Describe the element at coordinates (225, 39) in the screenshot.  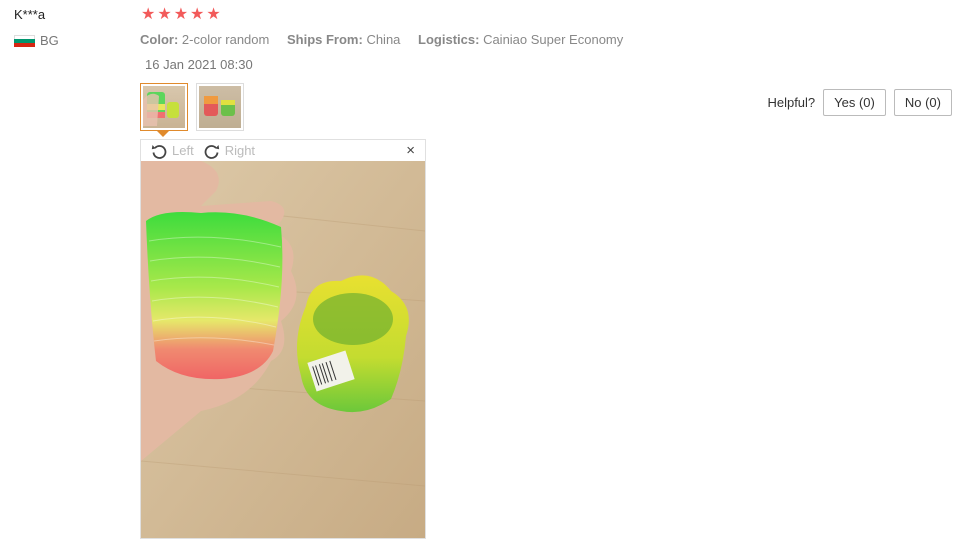
I see `color-value: 2-color random` at that location.